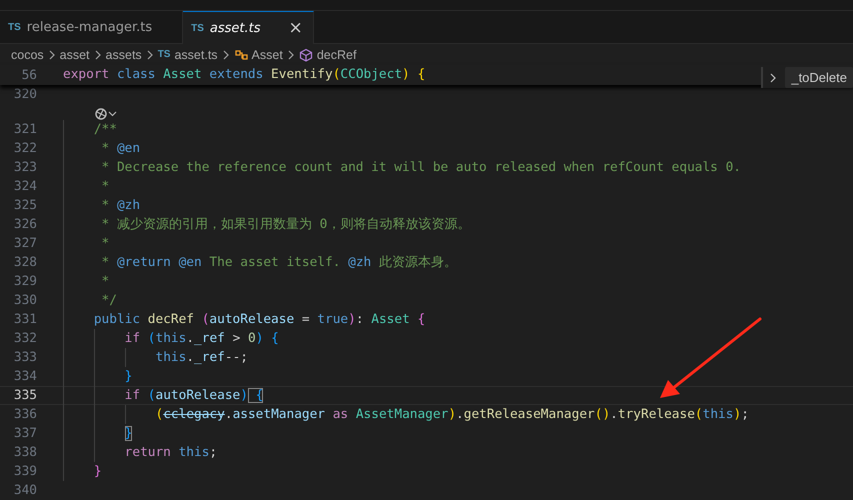 The width and height of the screenshot is (853, 500). What do you see at coordinates (24, 376) in the screenshot?
I see `line-number: 334` at bounding box center [24, 376].